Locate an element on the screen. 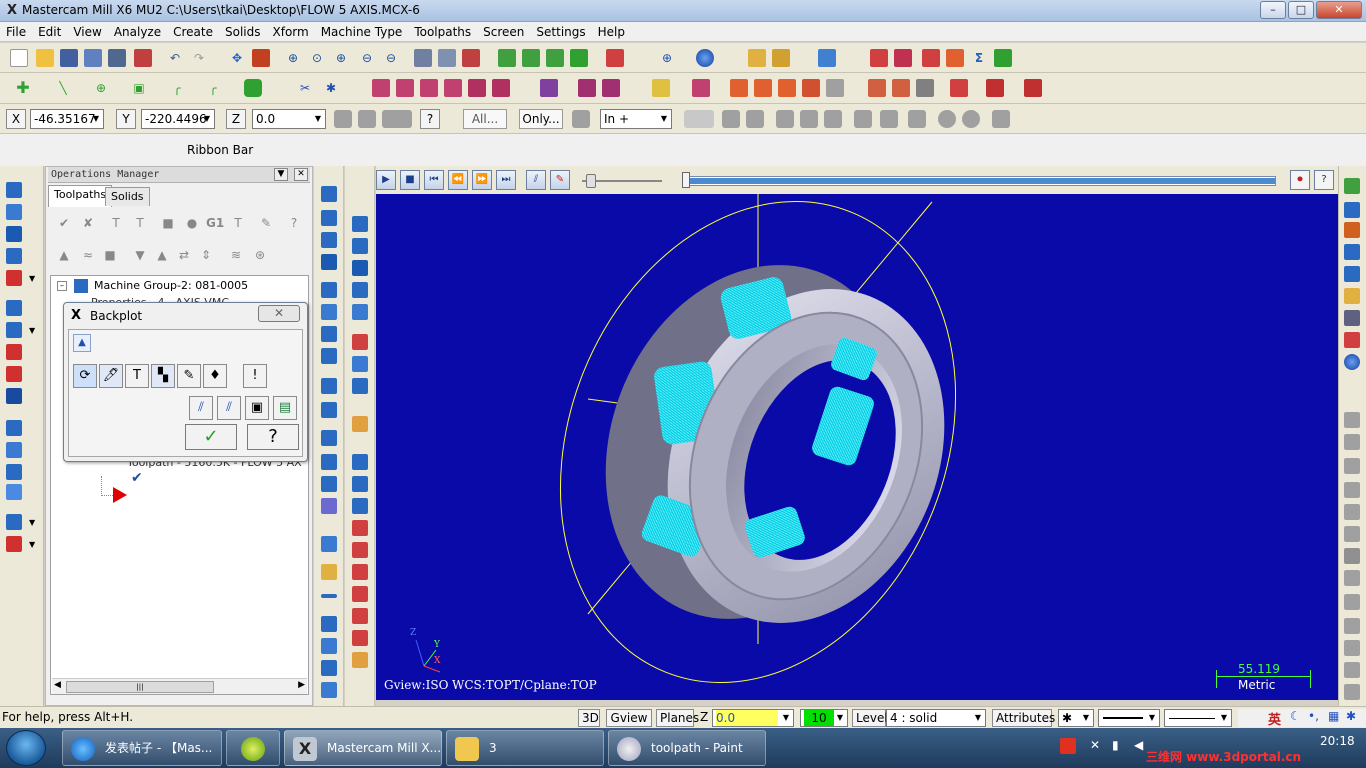  zoom-window-icon: ⊕ is located at coordinates (293, 58).